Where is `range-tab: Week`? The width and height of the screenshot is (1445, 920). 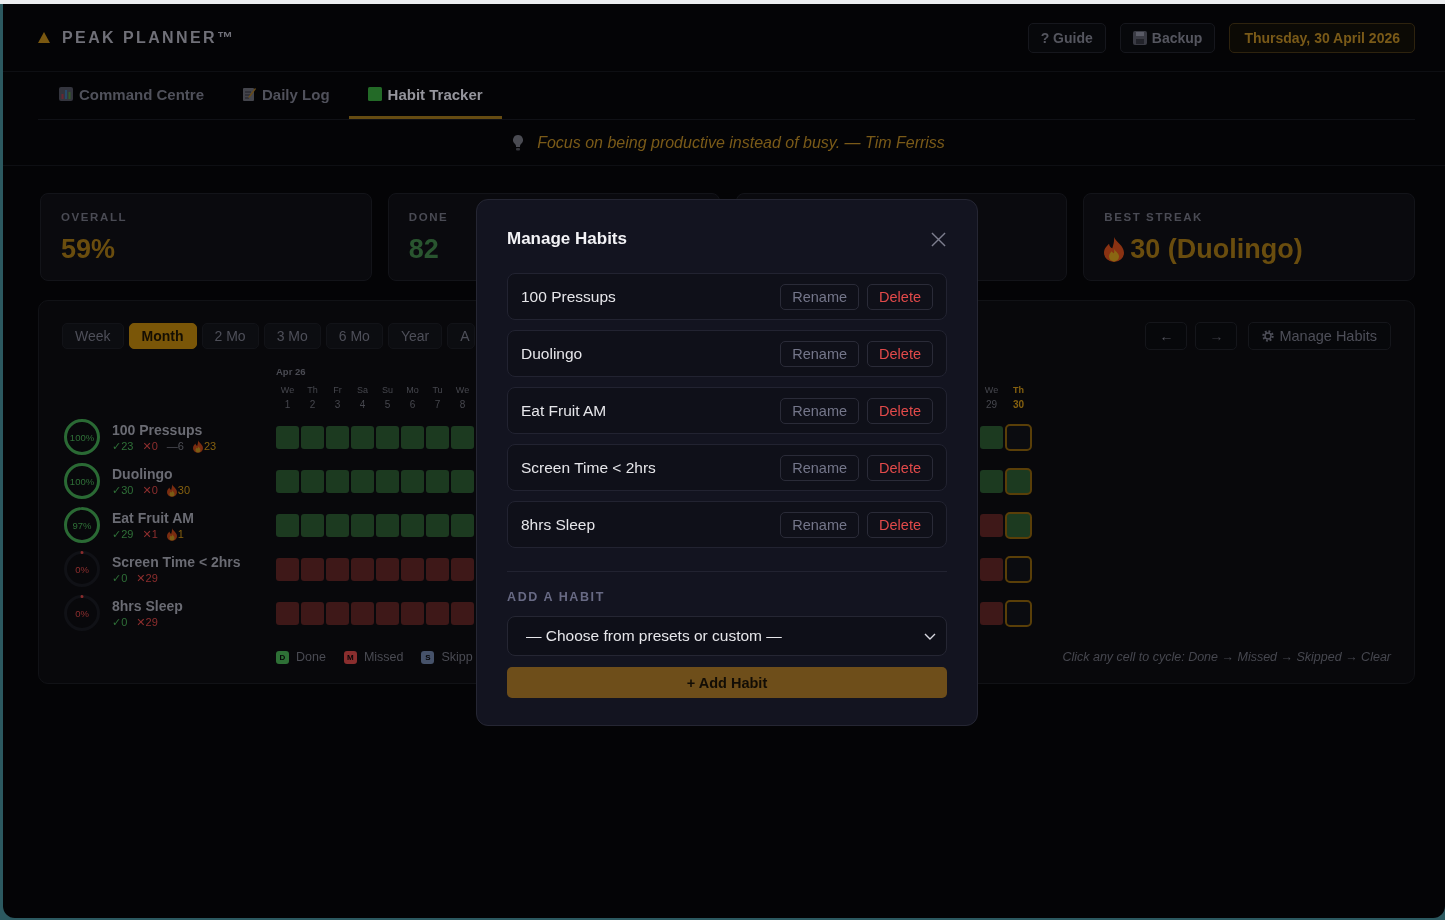
range-tab: Week is located at coordinates (93, 335).